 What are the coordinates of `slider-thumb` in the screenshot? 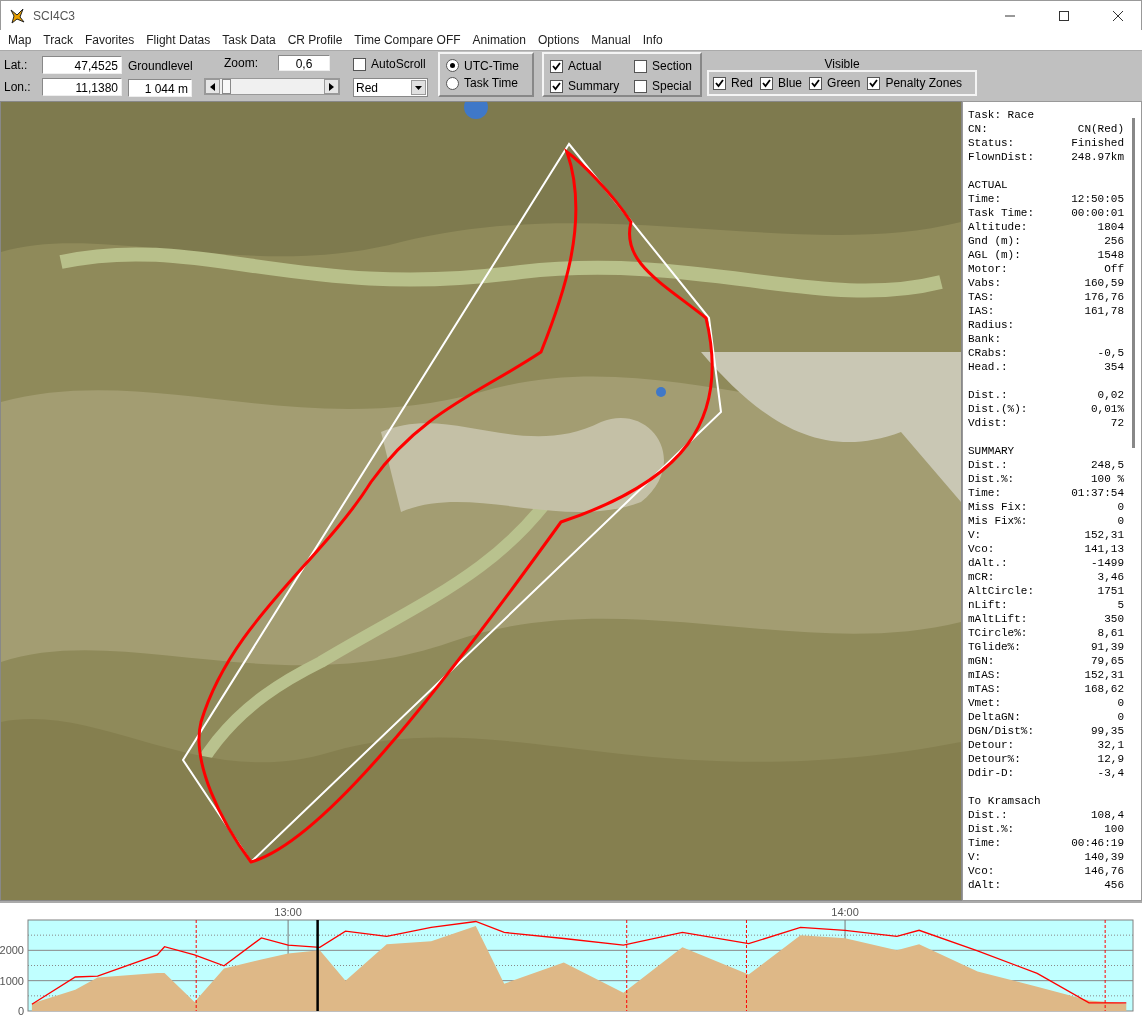 It's located at (227, 86).